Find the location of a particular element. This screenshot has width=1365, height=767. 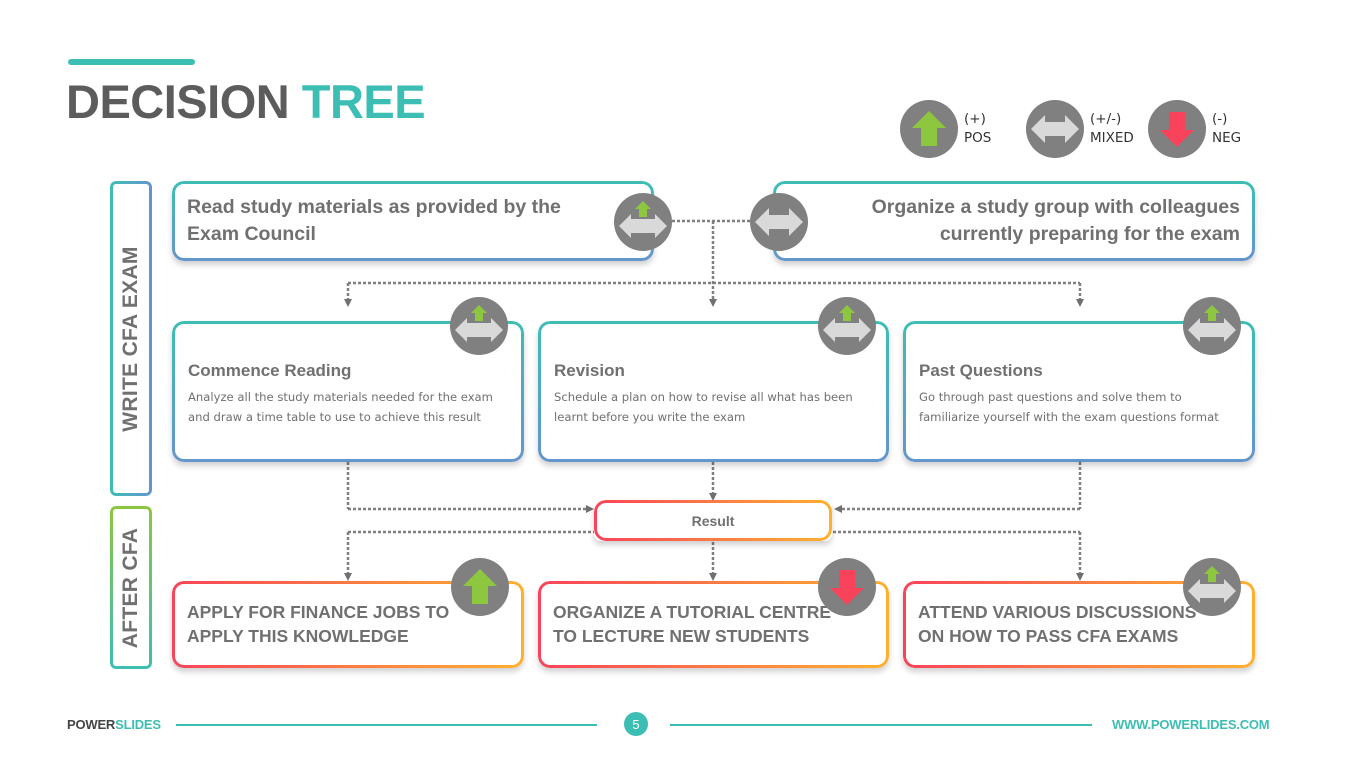

section-label-text: AFTER CFA is located at coordinates (130, 587).